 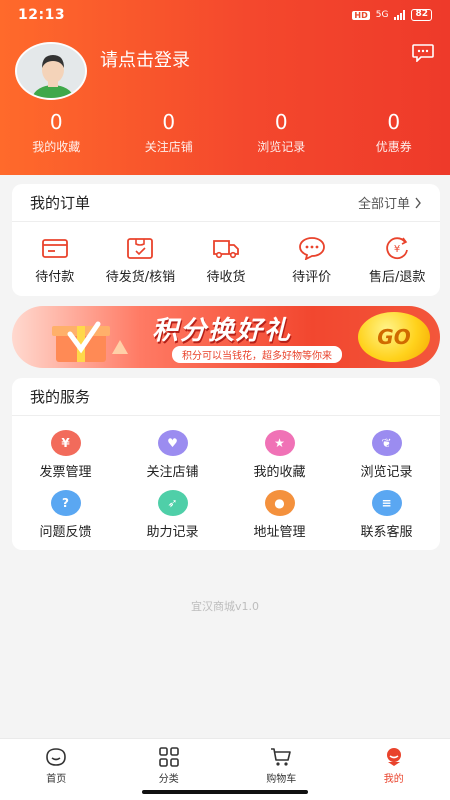 I want to click on all-orders-label: 全部订单, so click(x=383, y=204).